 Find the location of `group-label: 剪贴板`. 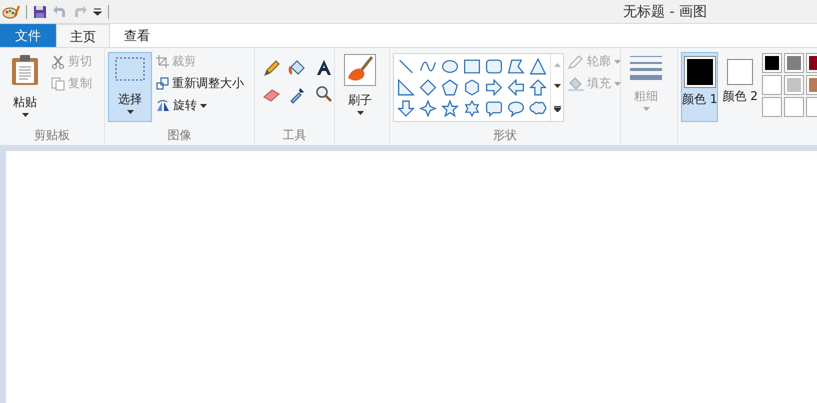

group-label: 剪贴板 is located at coordinates (52, 135).